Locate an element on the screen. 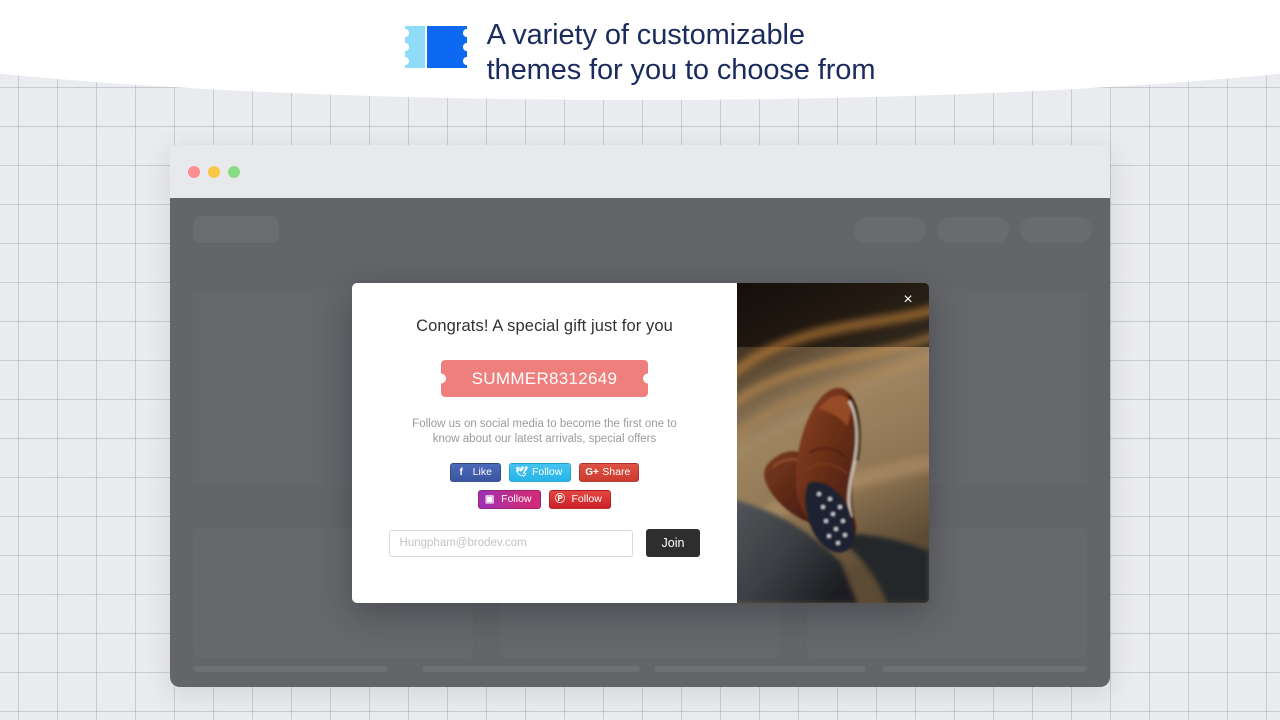  social-buttons-row-1: f Like 🕊 Follow G+ Share is located at coordinates (544, 472).